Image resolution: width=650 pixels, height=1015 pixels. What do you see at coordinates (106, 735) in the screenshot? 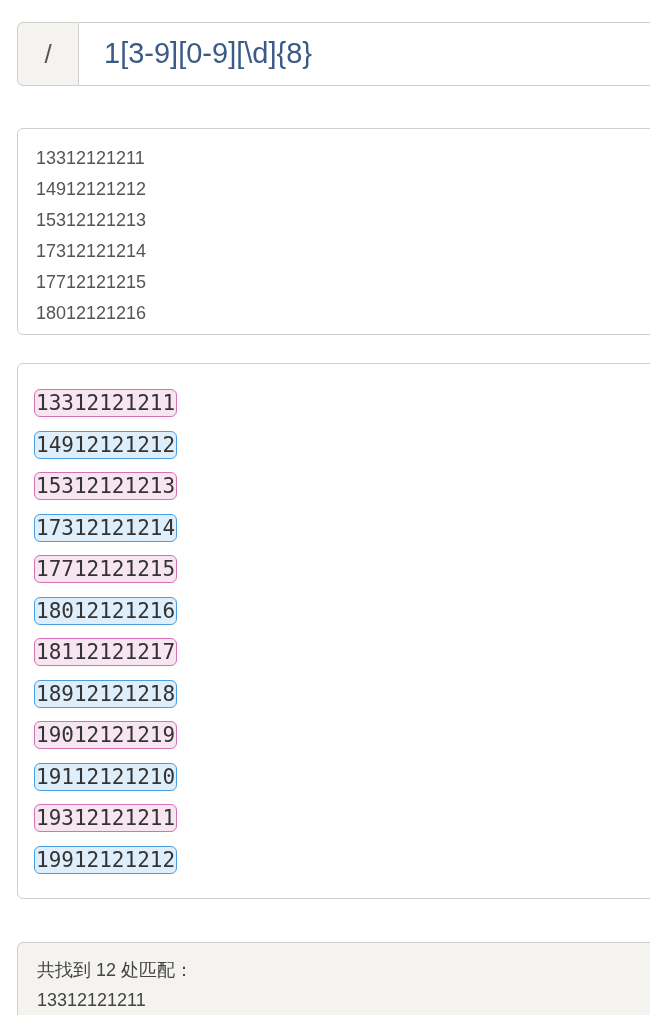
I see `match-highlight: 19012121219` at bounding box center [106, 735].